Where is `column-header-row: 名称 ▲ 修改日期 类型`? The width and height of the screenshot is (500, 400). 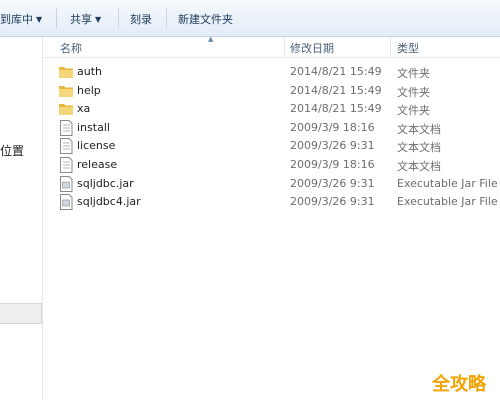 column-header-row: 名称 ▲ 修改日期 类型 is located at coordinates (272, 46).